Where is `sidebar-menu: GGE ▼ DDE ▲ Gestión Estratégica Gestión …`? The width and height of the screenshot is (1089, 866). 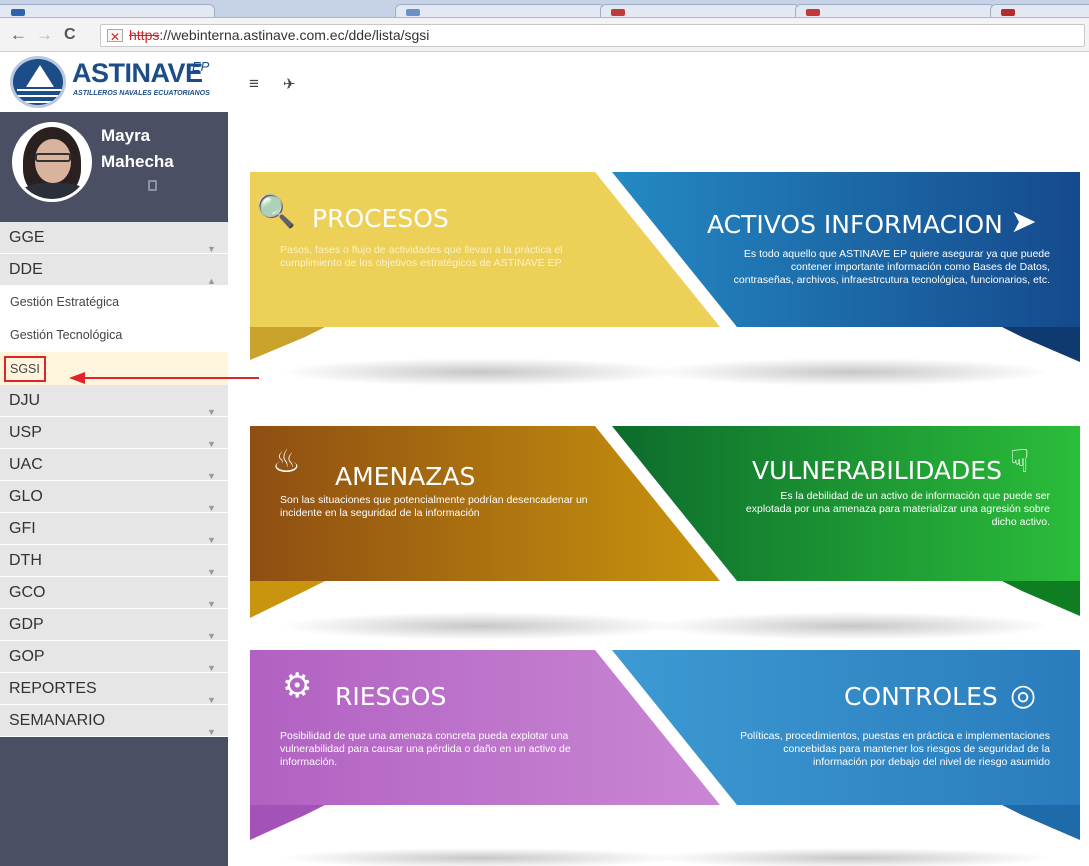 sidebar-menu: GGE ▼ DDE ▲ Gestión Estratégica Gestión … is located at coordinates (114, 479).